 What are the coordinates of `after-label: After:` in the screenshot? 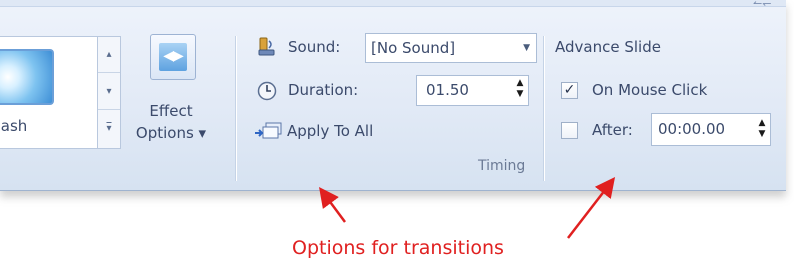 It's located at (612, 130).